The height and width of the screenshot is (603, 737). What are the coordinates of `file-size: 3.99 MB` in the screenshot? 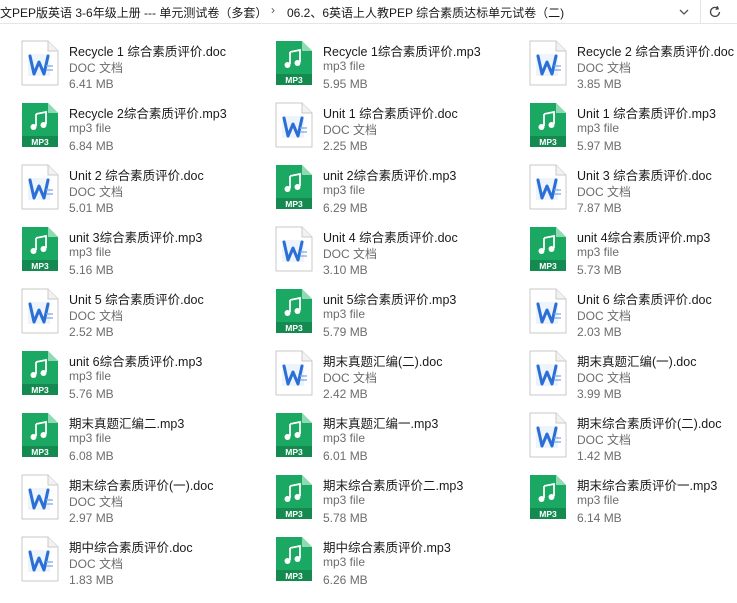 It's located at (599, 394).